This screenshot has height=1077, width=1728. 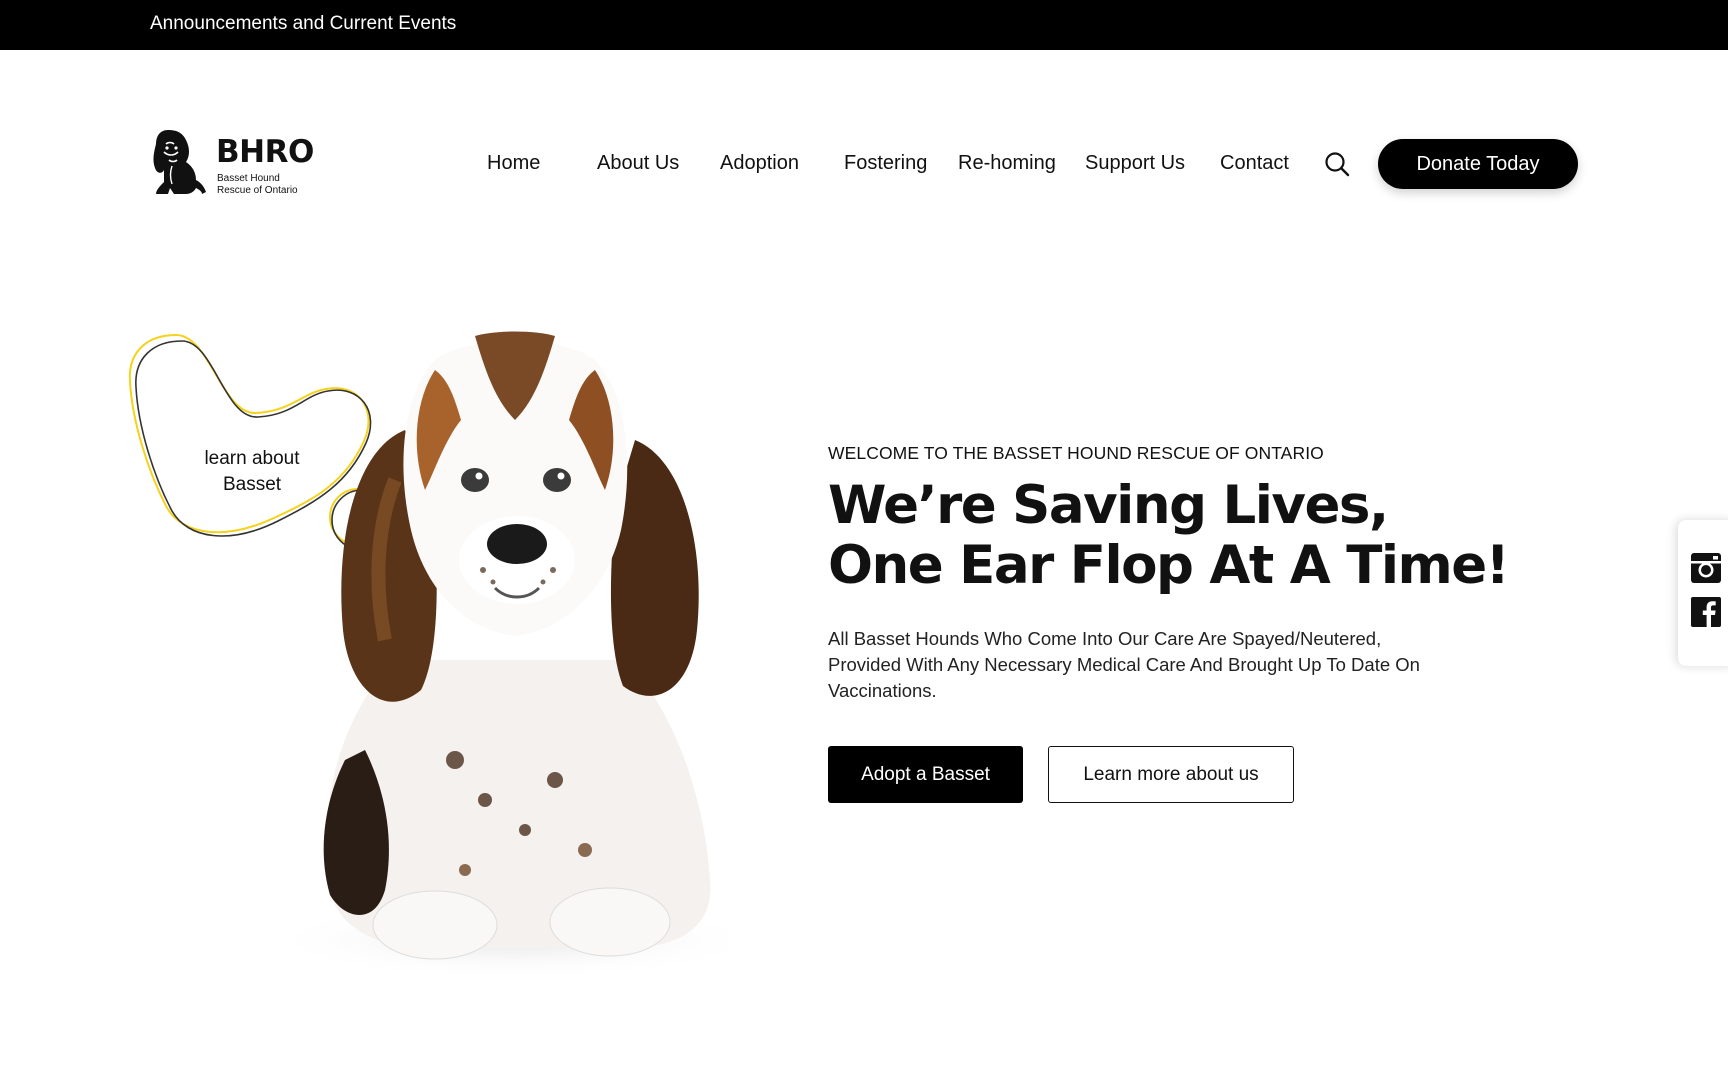 What do you see at coordinates (759, 163) in the screenshot?
I see `nav-adoption: Adoption` at bounding box center [759, 163].